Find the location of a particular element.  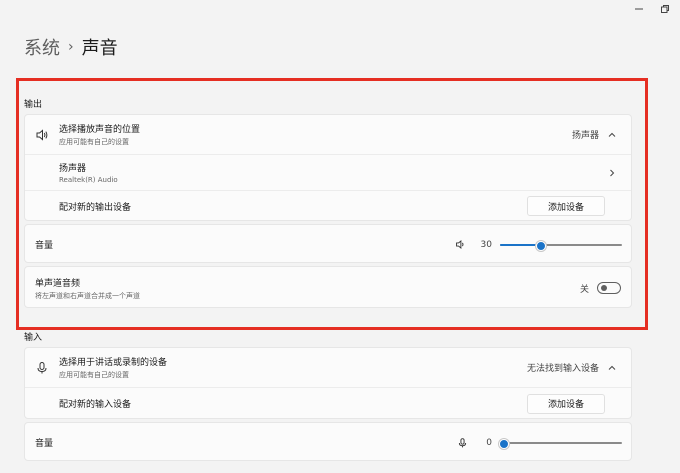

mono-audio-card: 单声道音频 将左声道和右声道合并成一个声道 关 is located at coordinates (328, 287).